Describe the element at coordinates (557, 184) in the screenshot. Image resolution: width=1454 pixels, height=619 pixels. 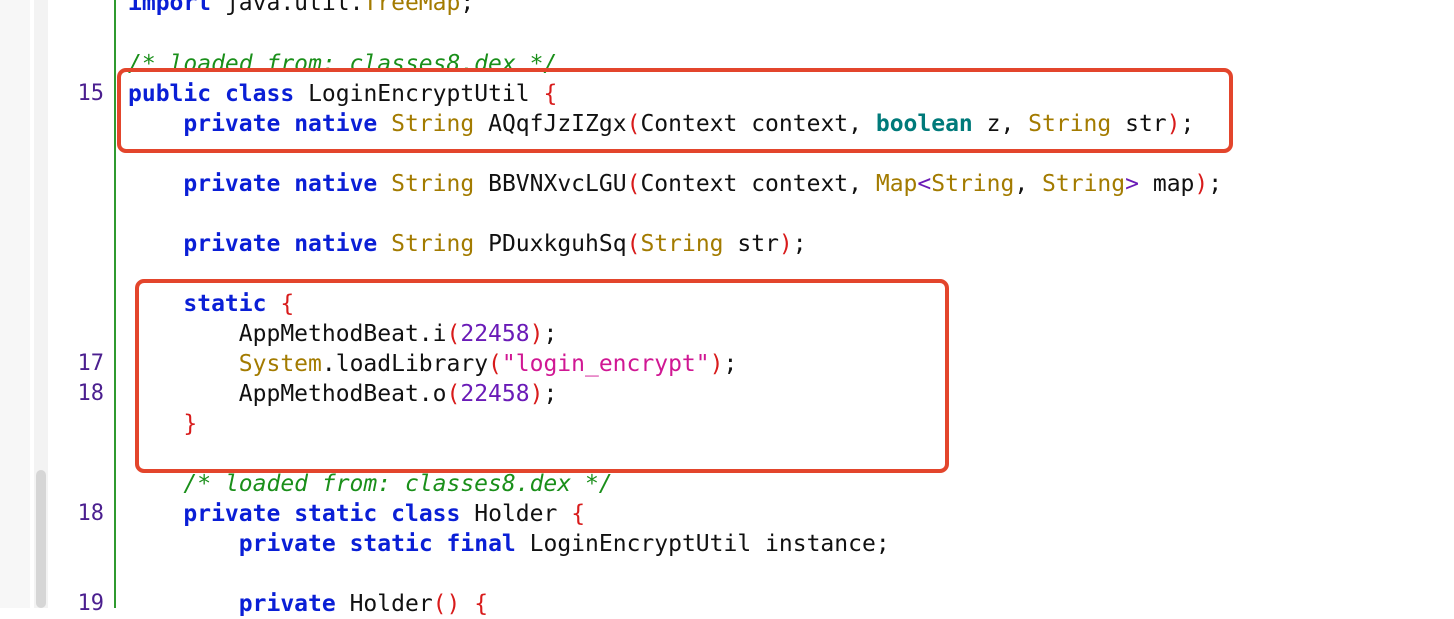
I see `method-name: BBVNXvcLGU` at that location.